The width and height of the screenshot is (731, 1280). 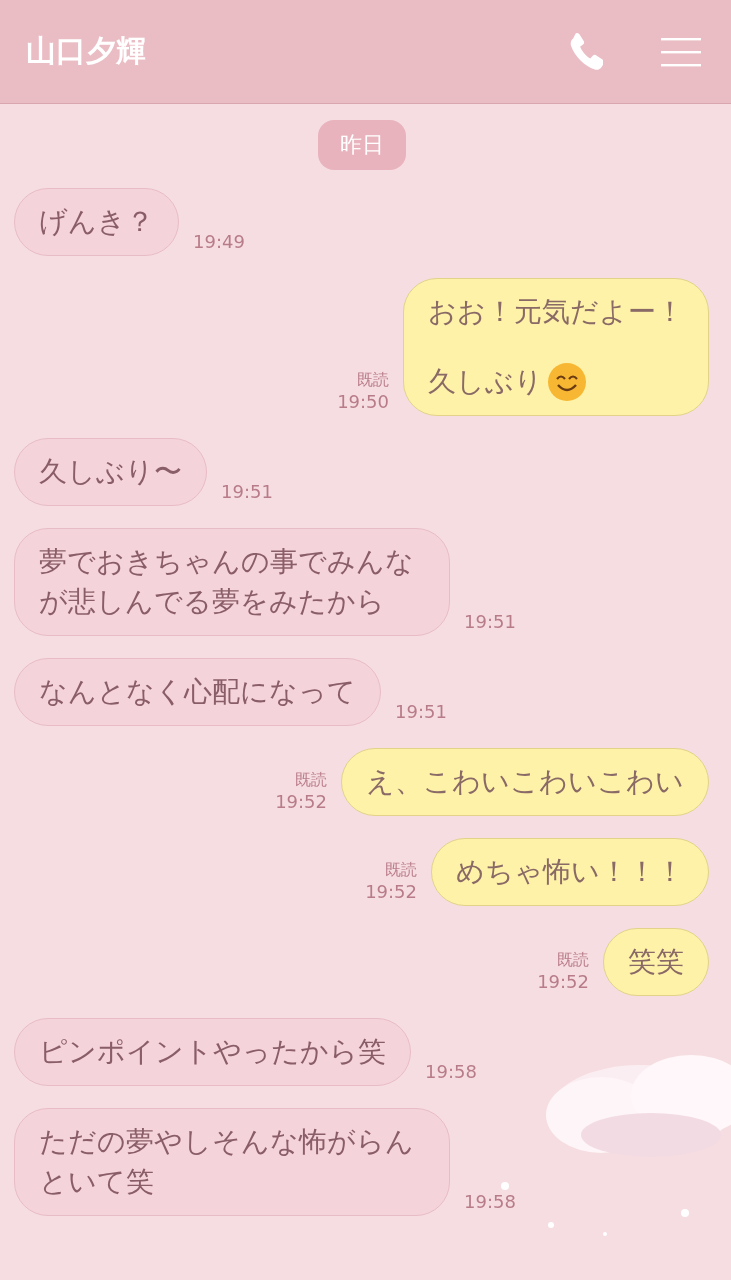 What do you see at coordinates (110, 472) in the screenshot?
I see `message-text: 久しぶり〜` at bounding box center [110, 472].